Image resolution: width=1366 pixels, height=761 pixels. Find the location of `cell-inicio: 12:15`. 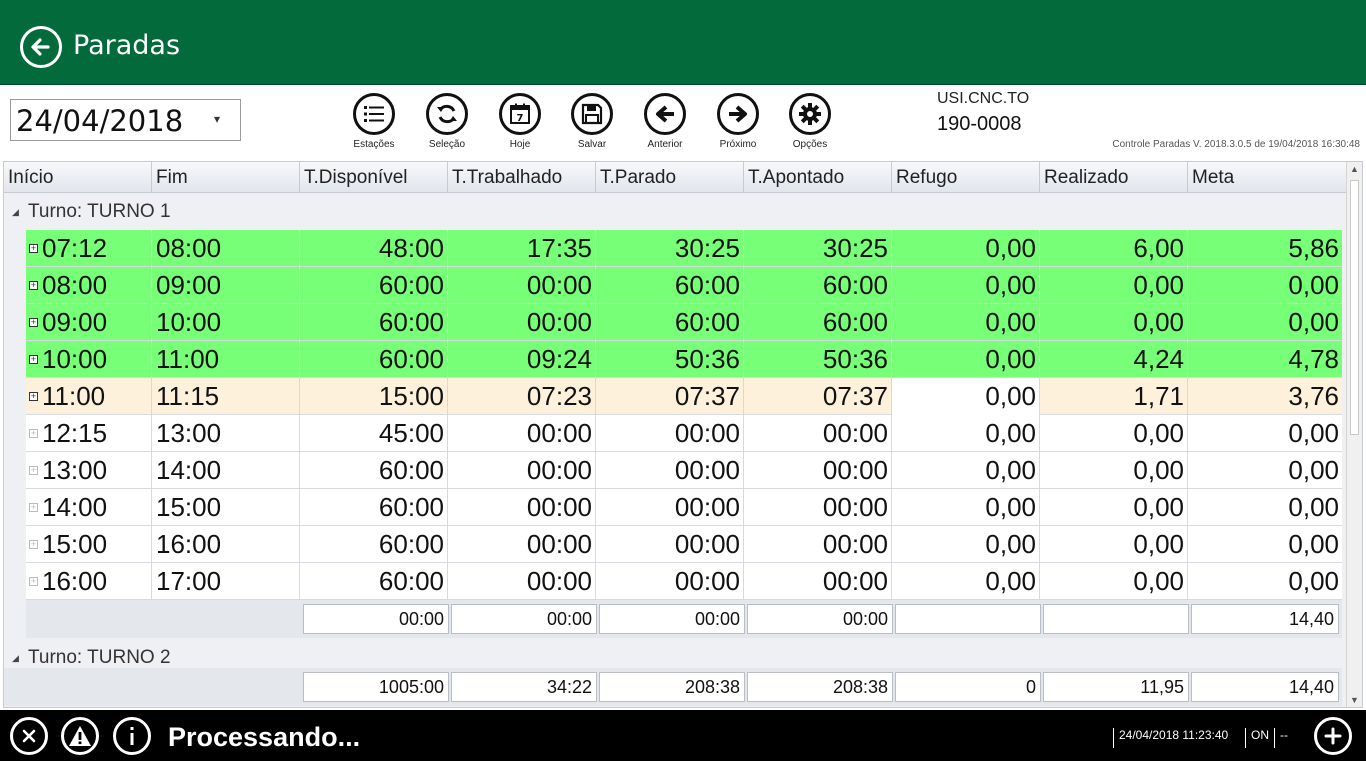

cell-inicio: 12:15 is located at coordinates (89, 433).